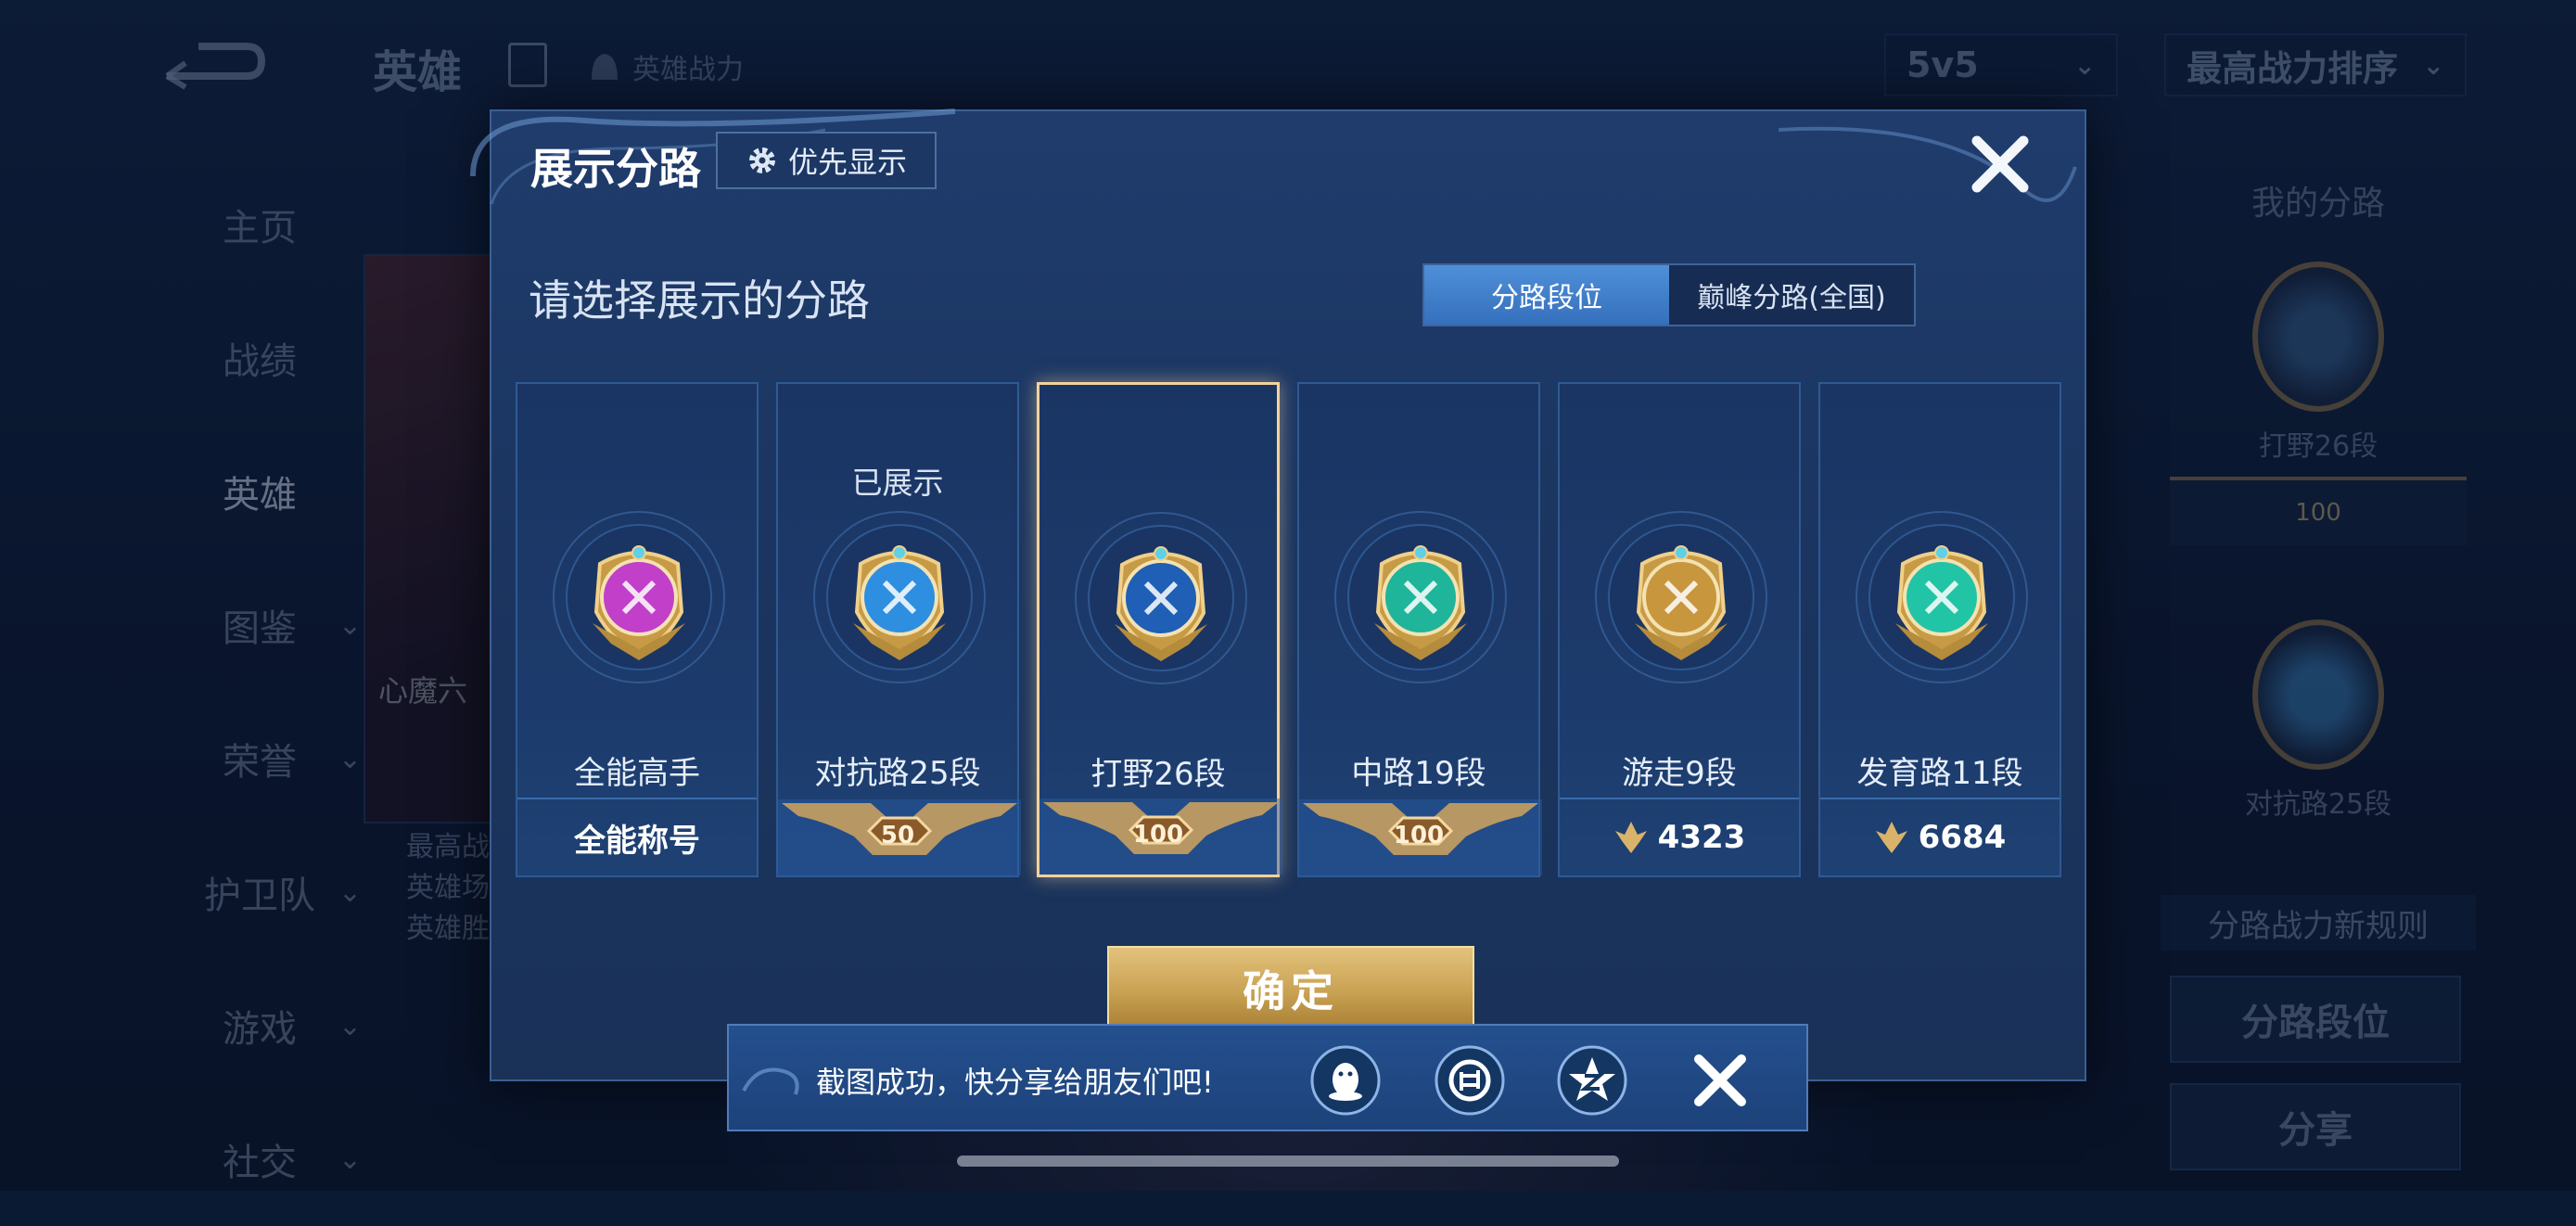  I want to click on lane-score: 4323, so click(1679, 837).